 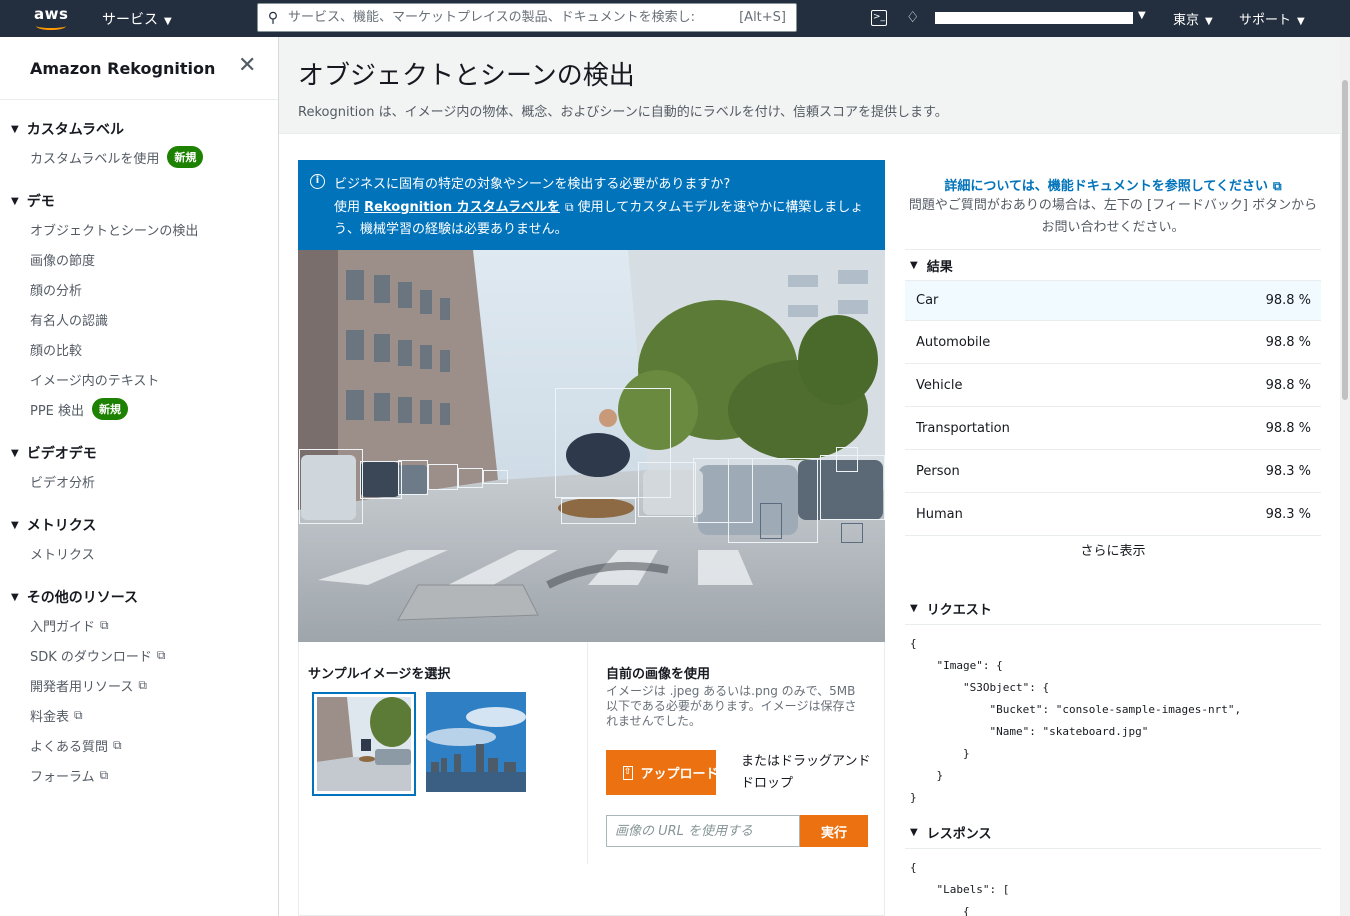 I want to click on sidebar-item: フォーラム ⧉, so click(x=139, y=775).